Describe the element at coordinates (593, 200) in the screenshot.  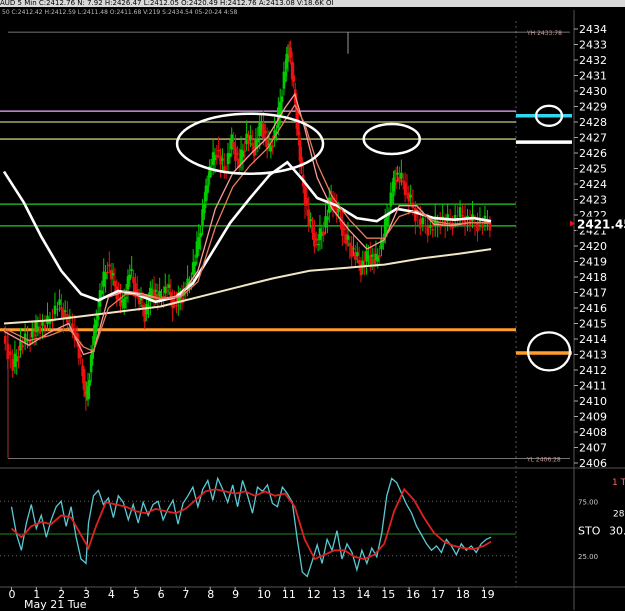
I see `y-tick-label: 2423` at that location.